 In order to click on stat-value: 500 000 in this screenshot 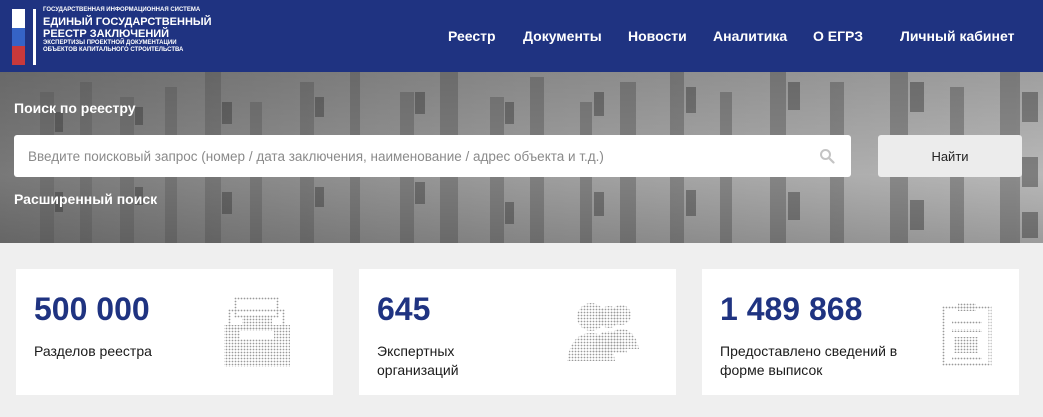, I will do `click(92, 309)`.